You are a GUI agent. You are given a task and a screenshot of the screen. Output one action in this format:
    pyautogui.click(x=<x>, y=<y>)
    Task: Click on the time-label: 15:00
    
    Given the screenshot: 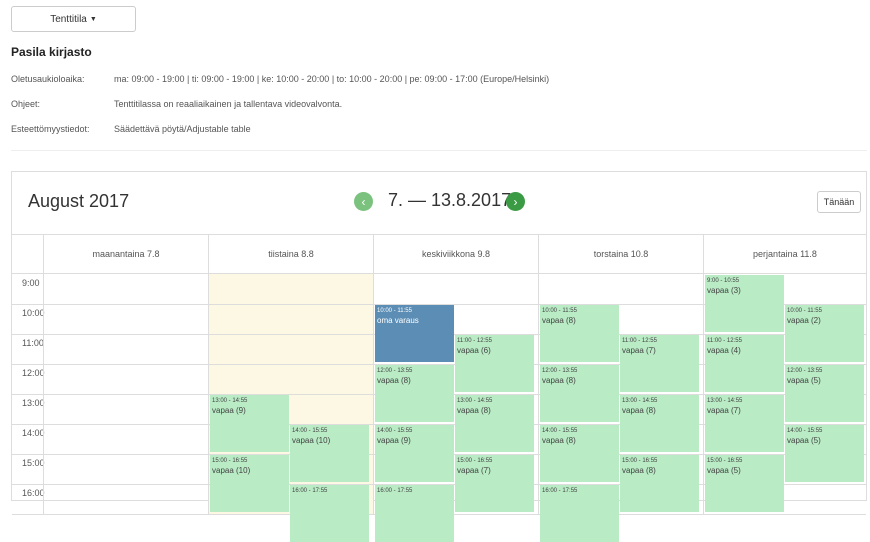 What is the action you would take?
    pyautogui.click(x=33, y=463)
    